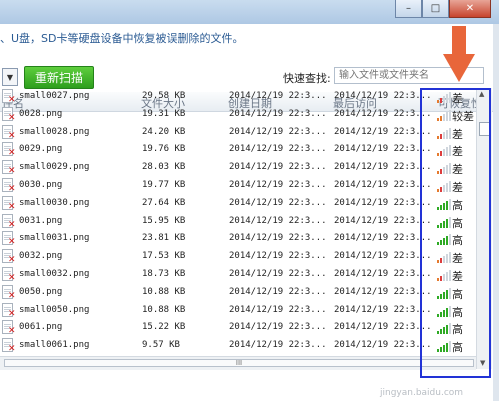 The width and height of the screenshot is (499, 401). What do you see at coordinates (484, 228) in the screenshot?
I see `vertical-scrollbar: ▲ ▼` at bounding box center [484, 228].